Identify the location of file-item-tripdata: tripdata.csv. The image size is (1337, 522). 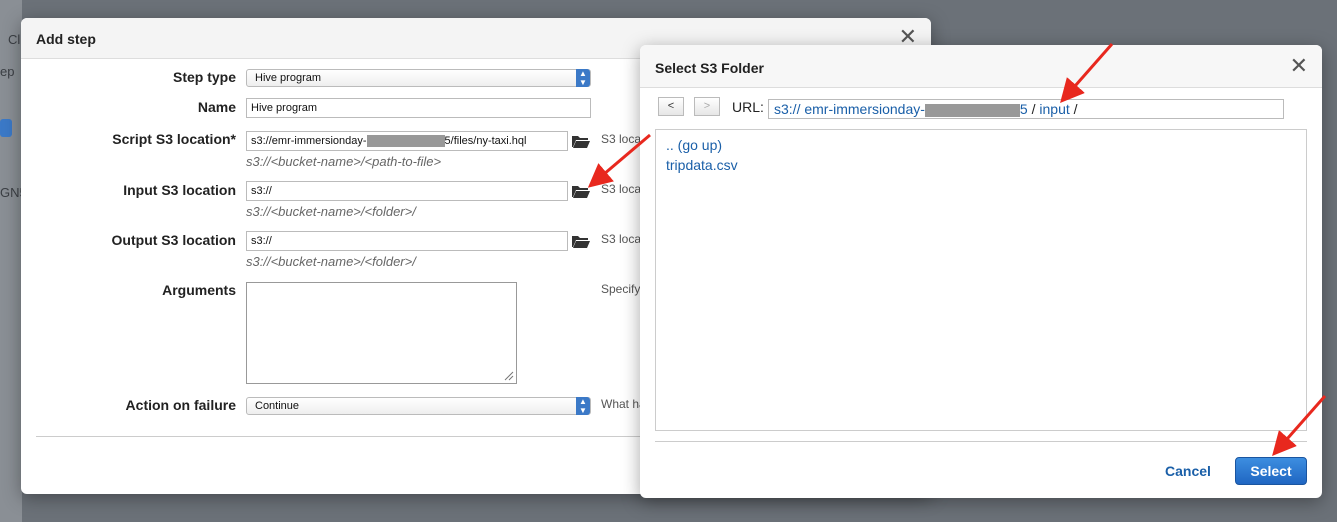
(702, 165).